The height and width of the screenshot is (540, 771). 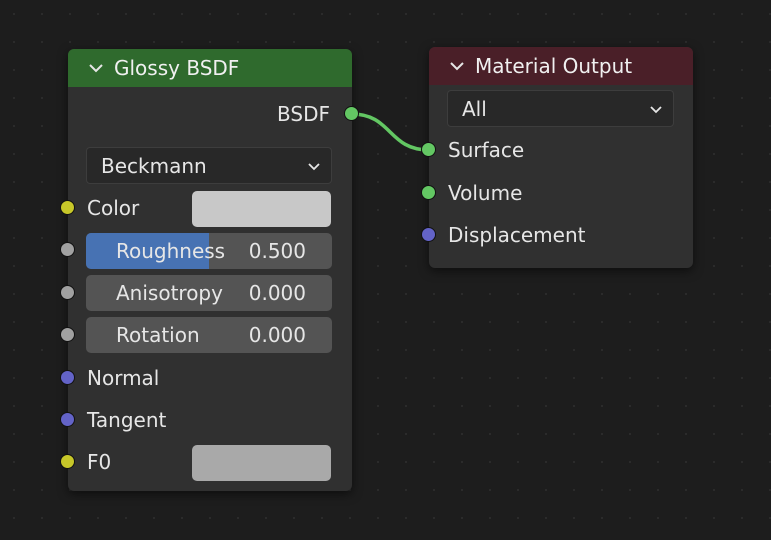 I want to click on roughness-input-socket, so click(x=67, y=249).